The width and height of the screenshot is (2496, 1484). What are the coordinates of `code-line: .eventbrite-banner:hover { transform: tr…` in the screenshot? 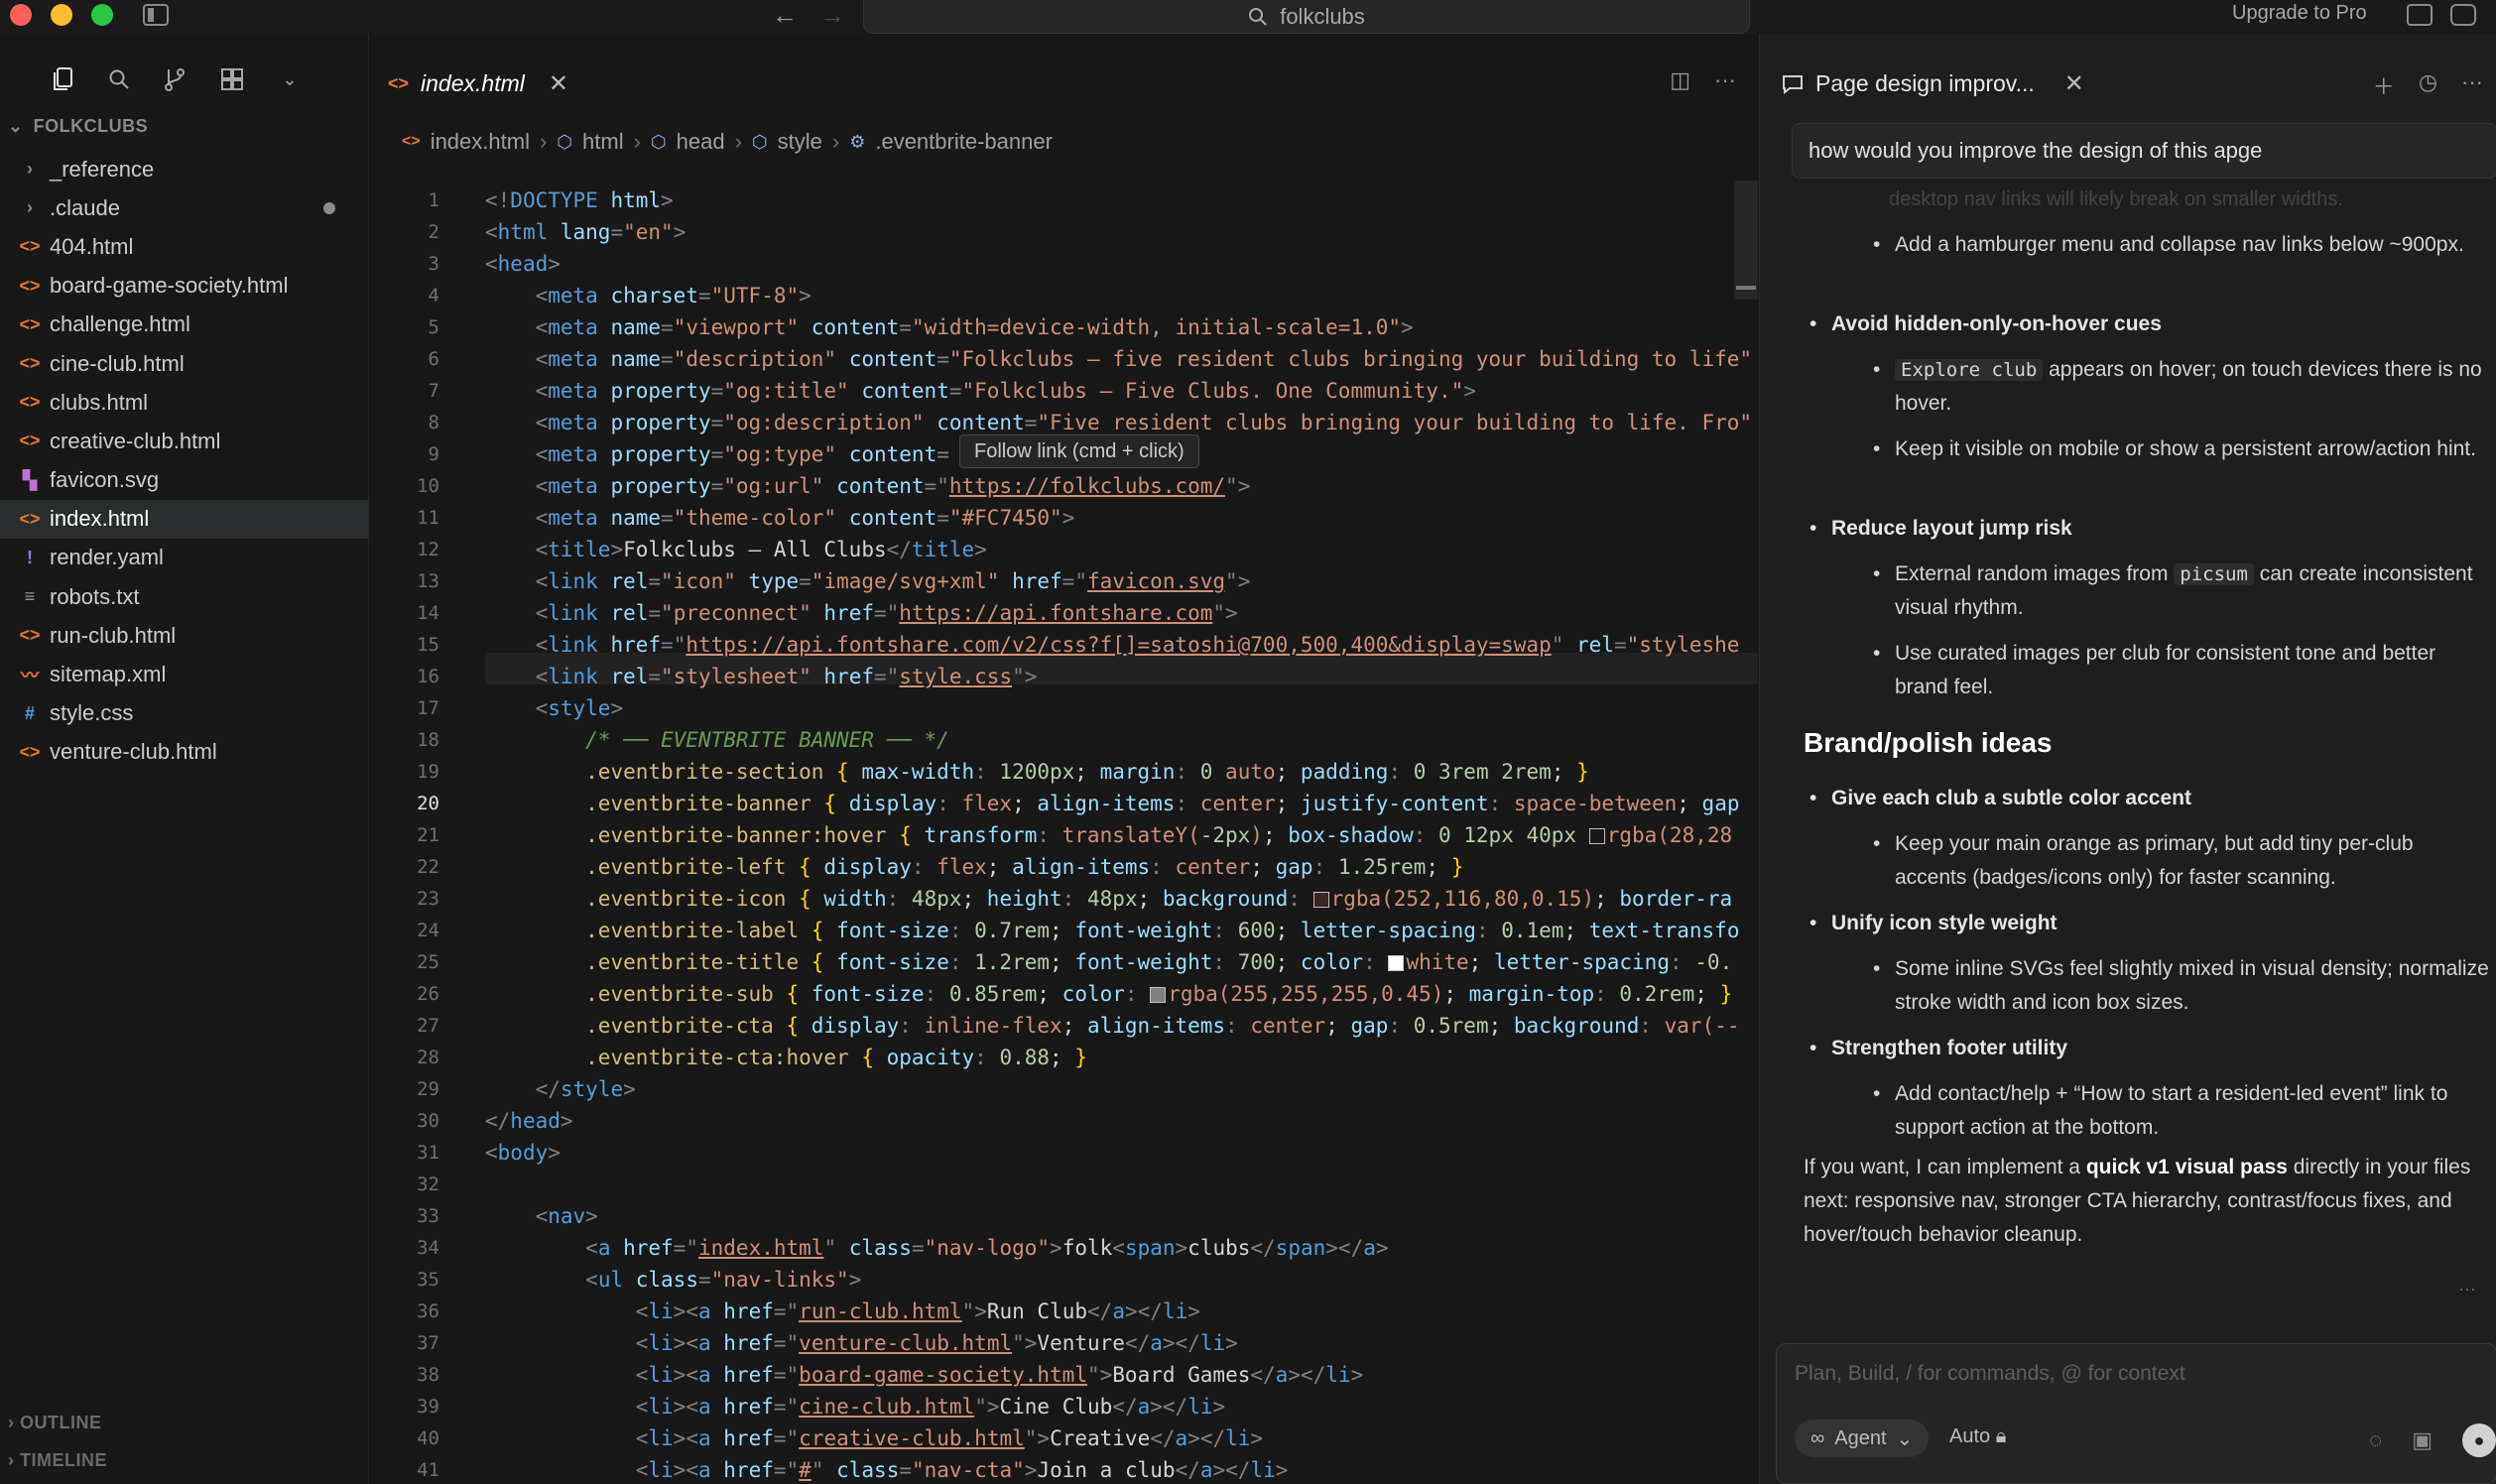 It's located at (1108, 835).